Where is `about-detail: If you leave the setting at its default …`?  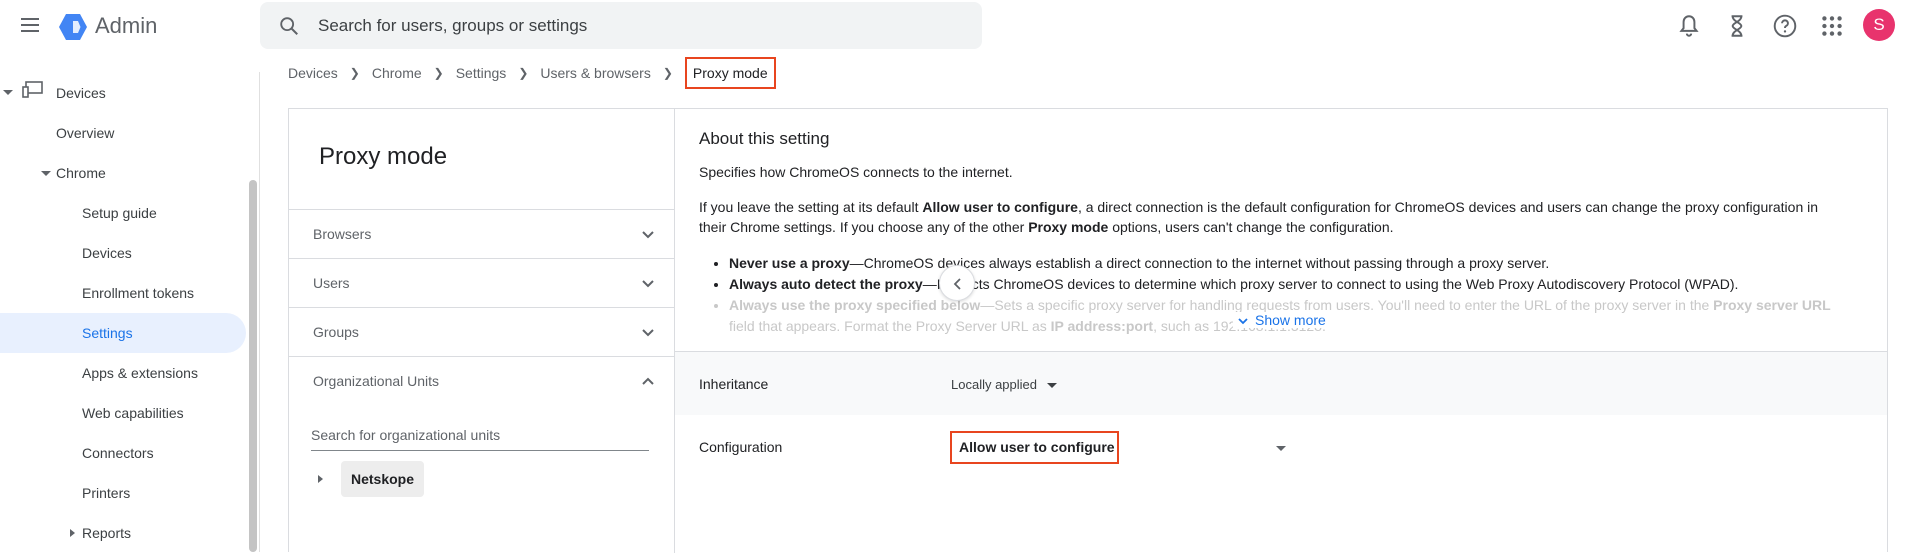
about-detail: If you leave the setting at its default … is located at coordinates (1274, 217).